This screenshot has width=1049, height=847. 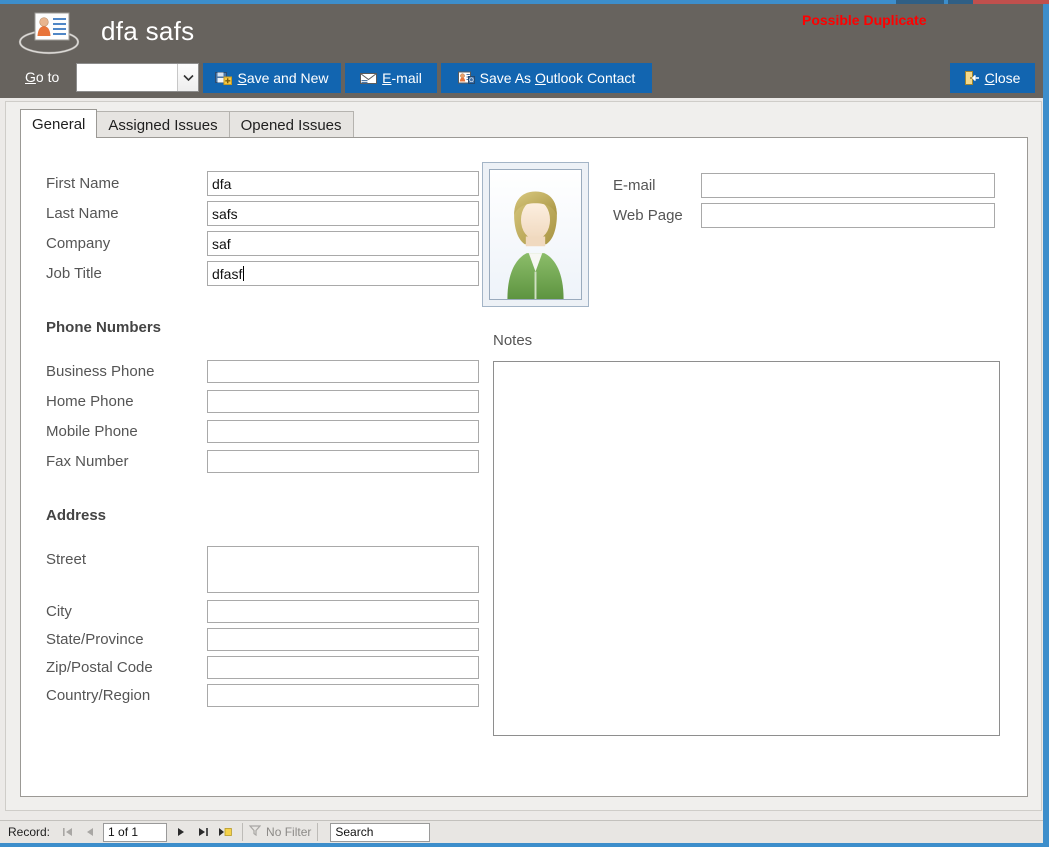 I want to click on last-name-label: Last Name, so click(x=82, y=213).